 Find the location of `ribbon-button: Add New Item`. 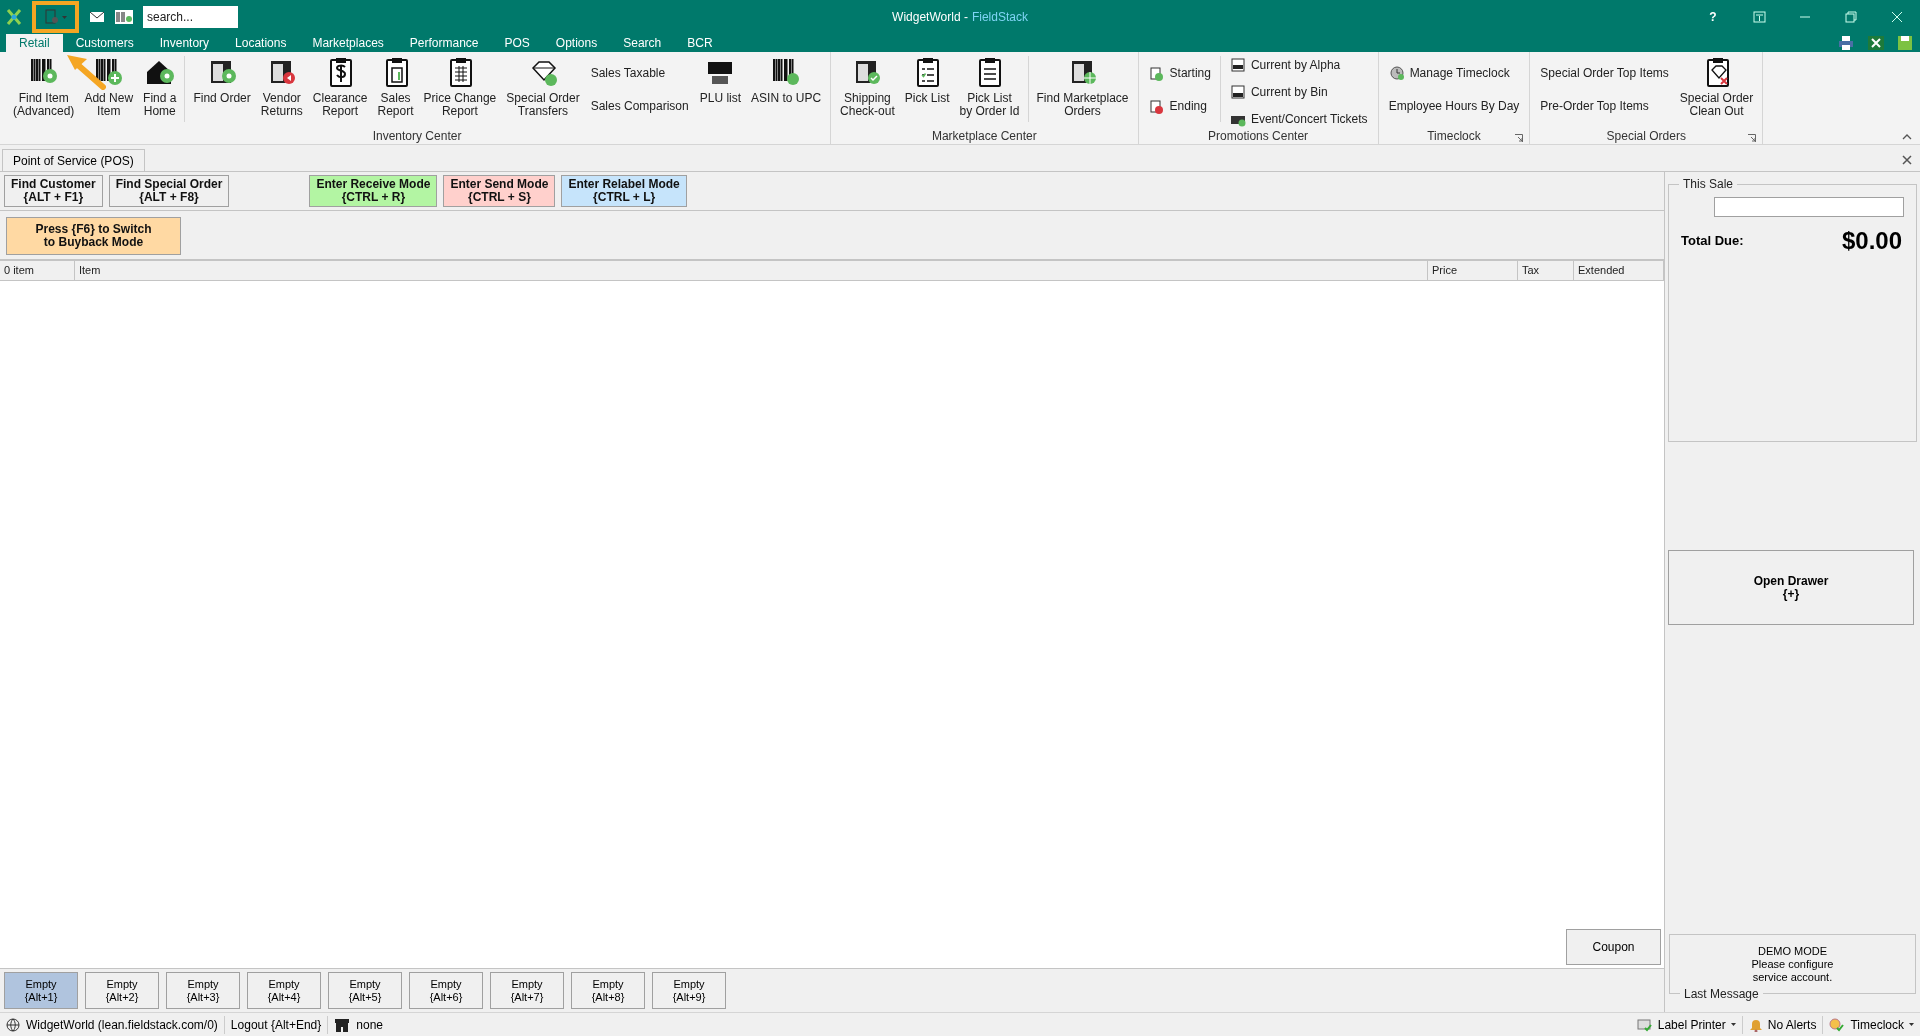

ribbon-button: Add New Item is located at coordinates (109, 87).